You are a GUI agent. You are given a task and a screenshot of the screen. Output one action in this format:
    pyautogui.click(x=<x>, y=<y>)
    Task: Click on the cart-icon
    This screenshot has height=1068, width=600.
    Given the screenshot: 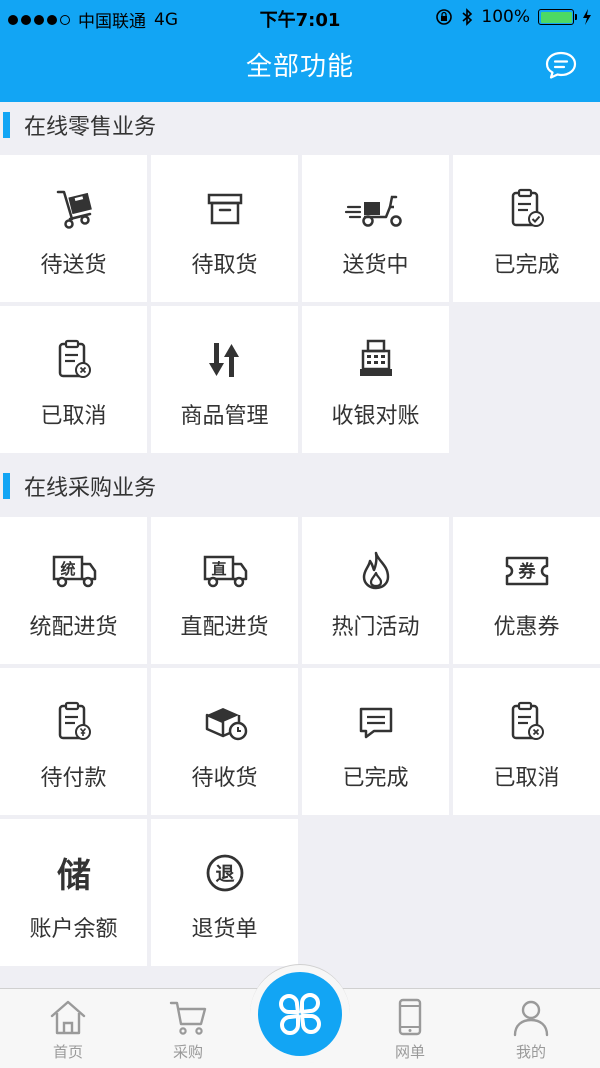 What is the action you would take?
    pyautogui.click(x=188, y=1018)
    